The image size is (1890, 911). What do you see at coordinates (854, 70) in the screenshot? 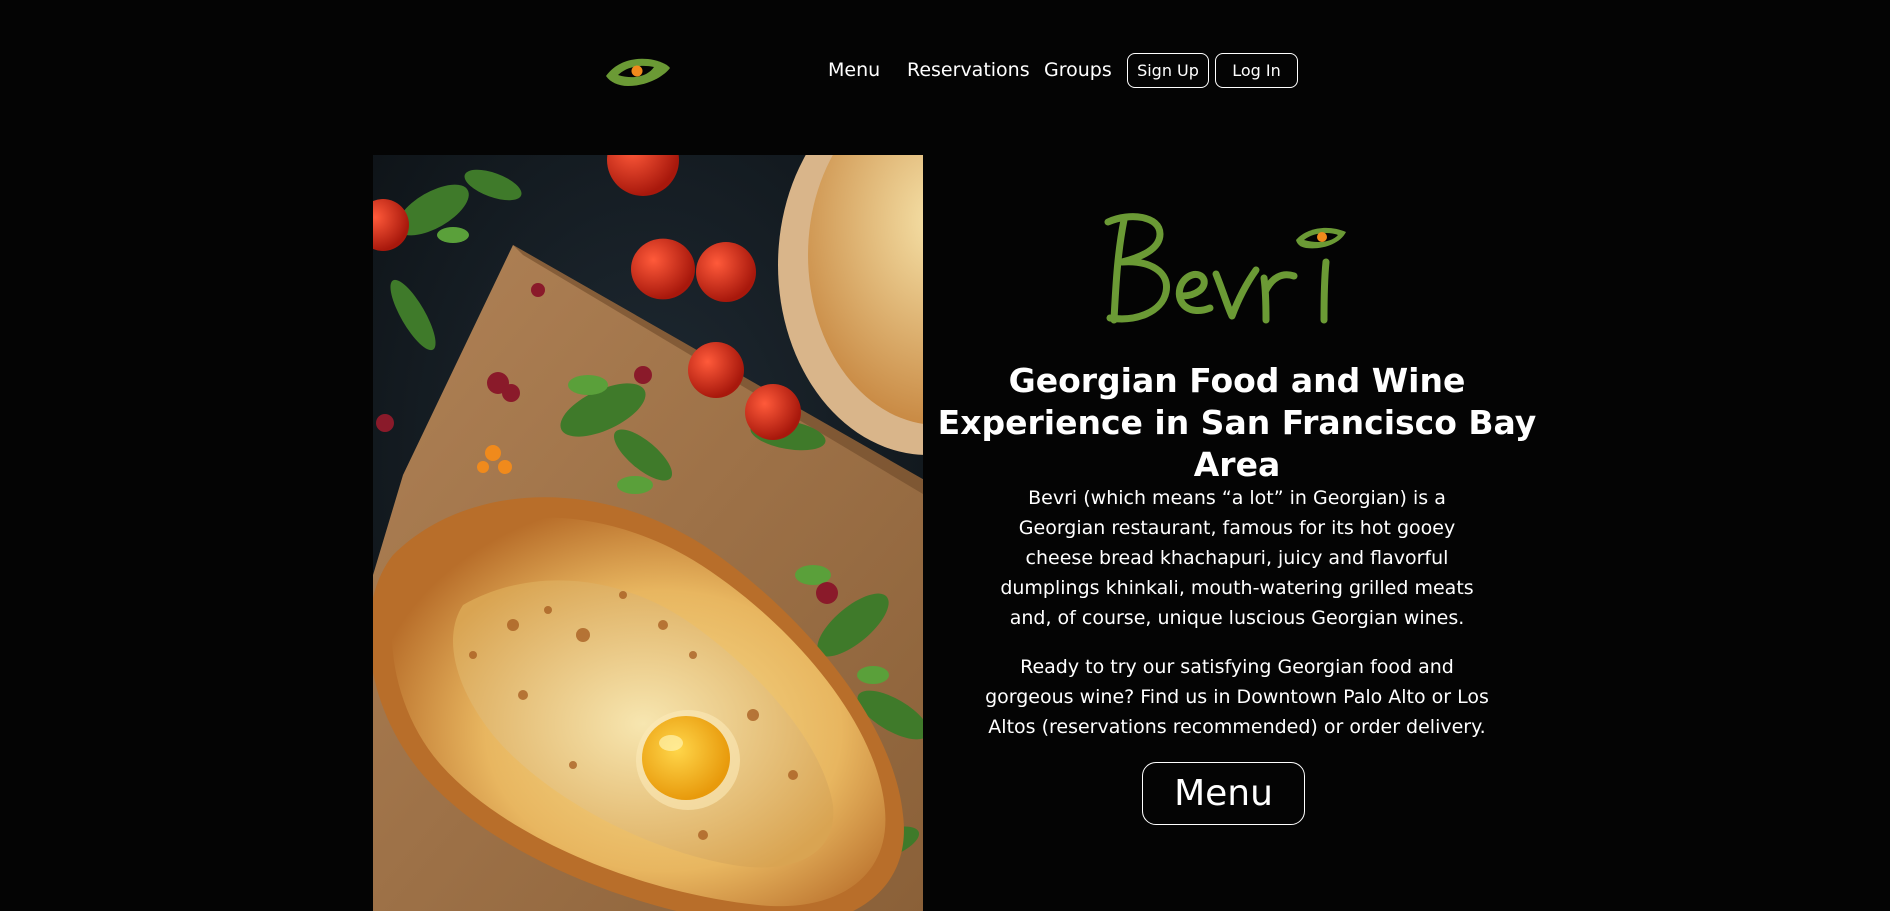
I see `nav-menu-link: Menu` at bounding box center [854, 70].